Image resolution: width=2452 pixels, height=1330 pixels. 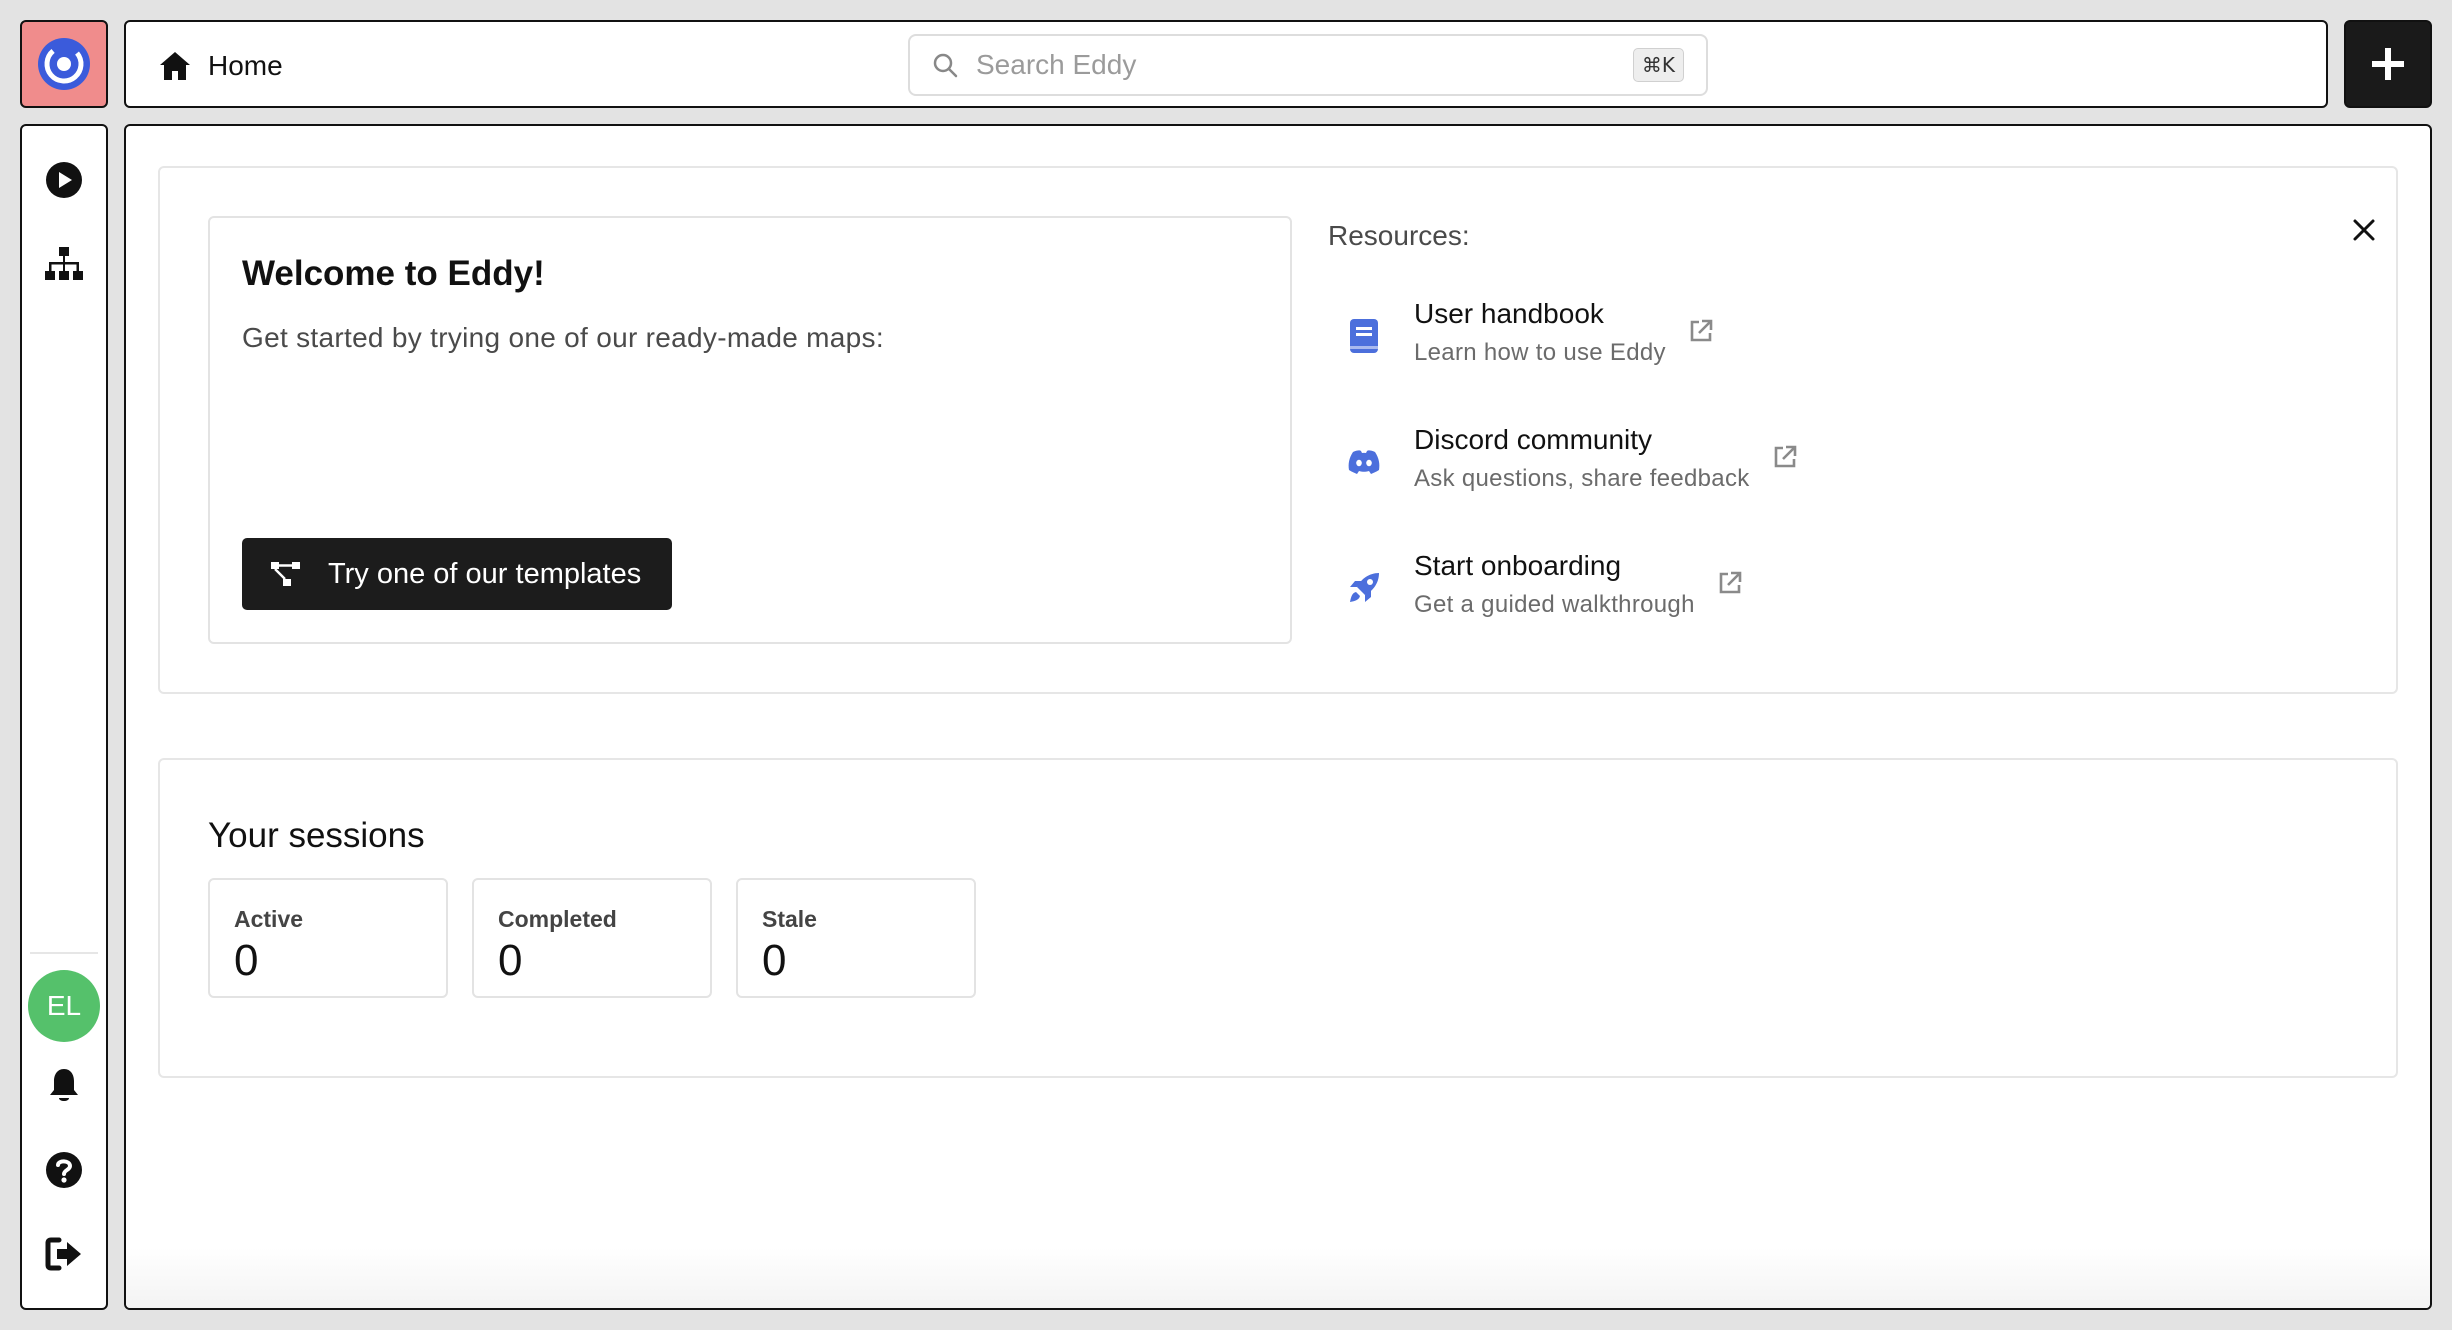 What do you see at coordinates (285, 574) in the screenshot?
I see `template-flow-icon` at bounding box center [285, 574].